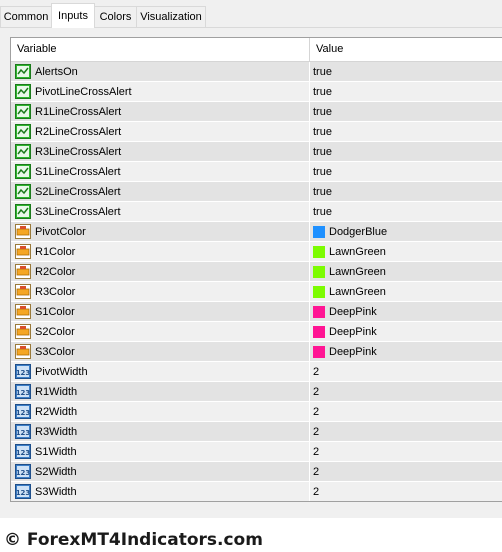 Image resolution: width=502 pixels, height=552 pixels. What do you see at coordinates (56, 432) in the screenshot?
I see `variable-name: R3Width` at bounding box center [56, 432].